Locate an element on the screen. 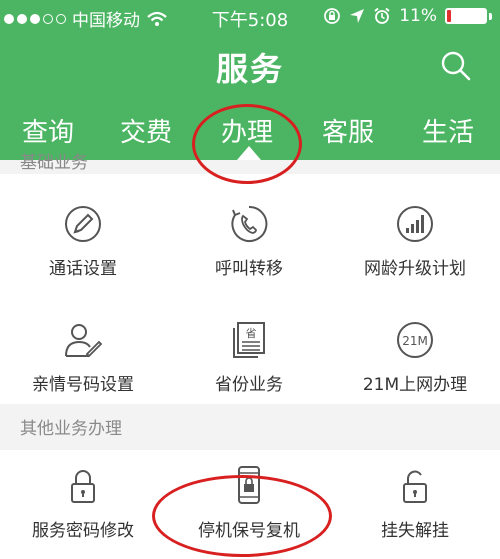 Image resolution: width=500 pixels, height=559 pixels. item-call-forwarding: 呼叫转移 is located at coordinates (249, 241).